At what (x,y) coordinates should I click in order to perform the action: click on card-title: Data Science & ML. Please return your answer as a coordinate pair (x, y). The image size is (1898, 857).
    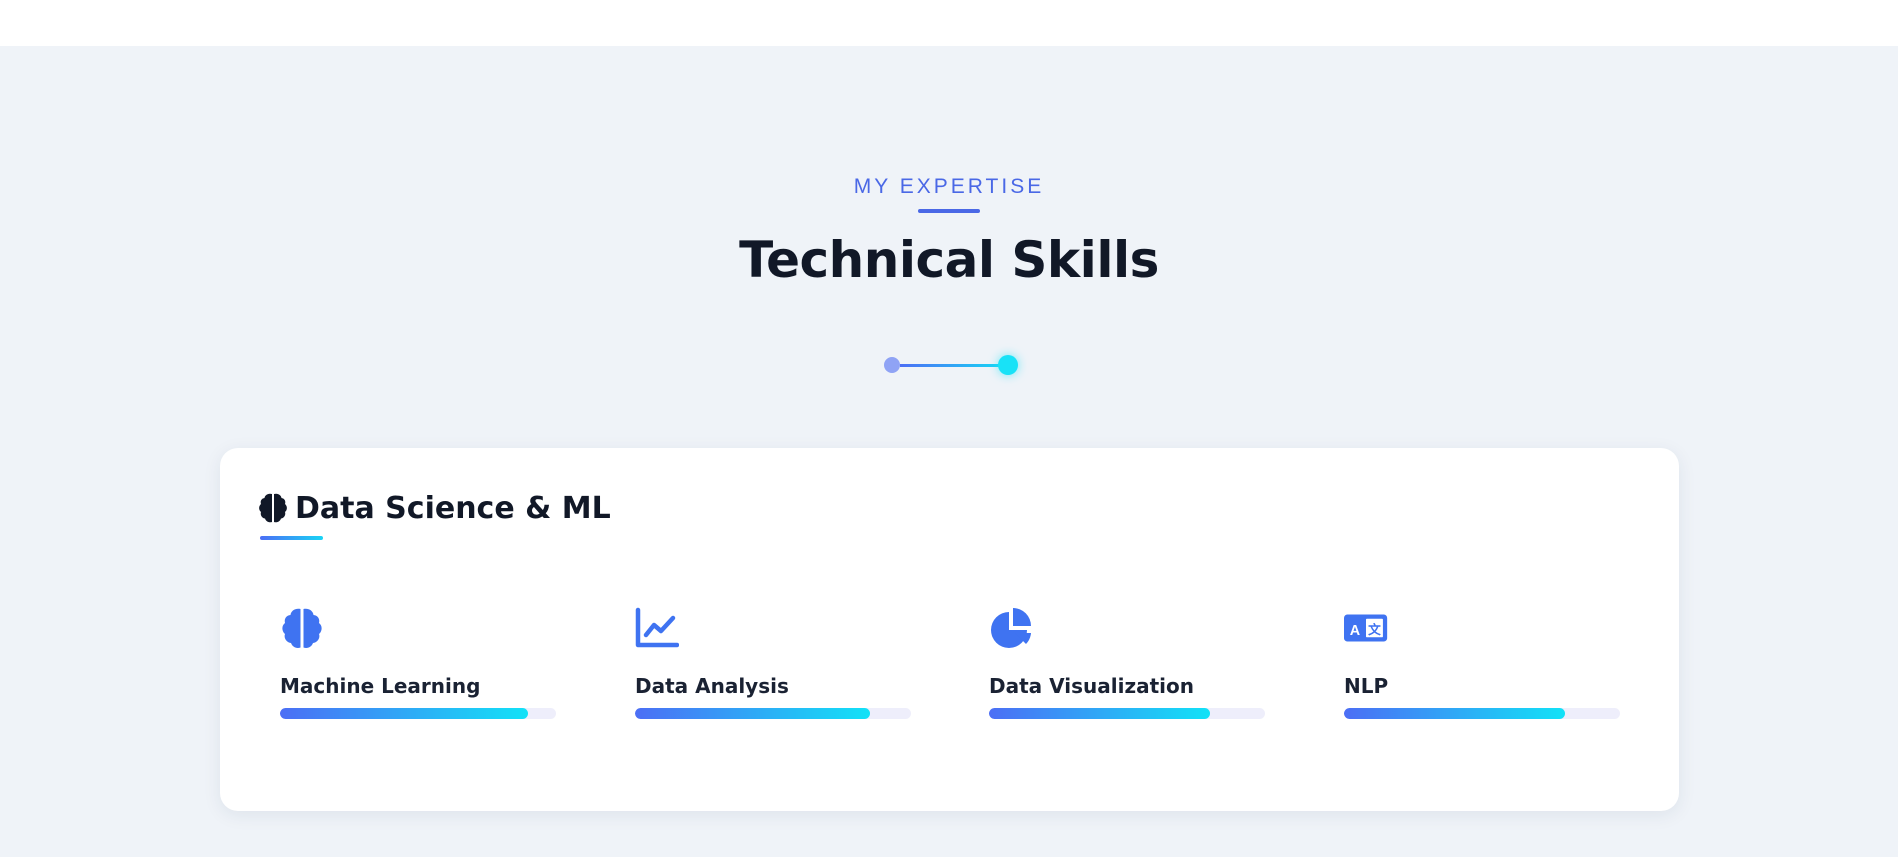
    Looking at the image, I should click on (453, 508).